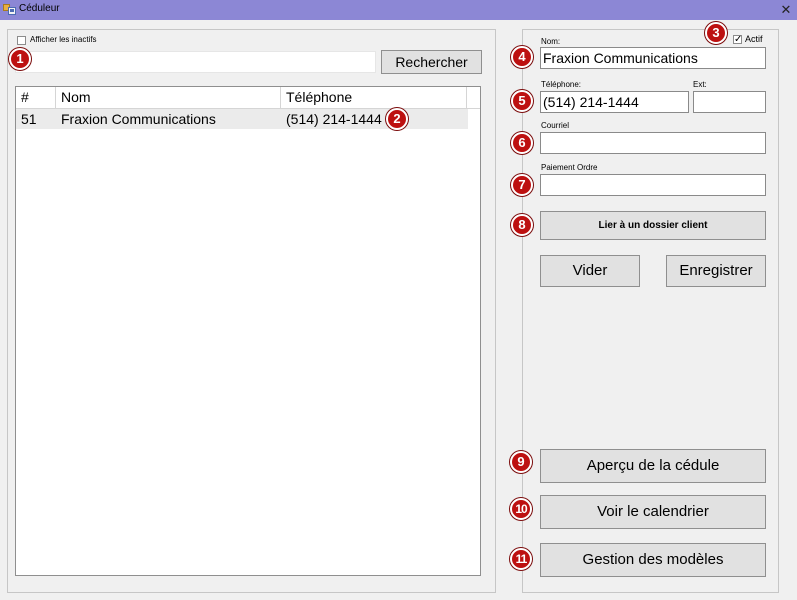  I want to click on active-label: Actif, so click(754, 39).